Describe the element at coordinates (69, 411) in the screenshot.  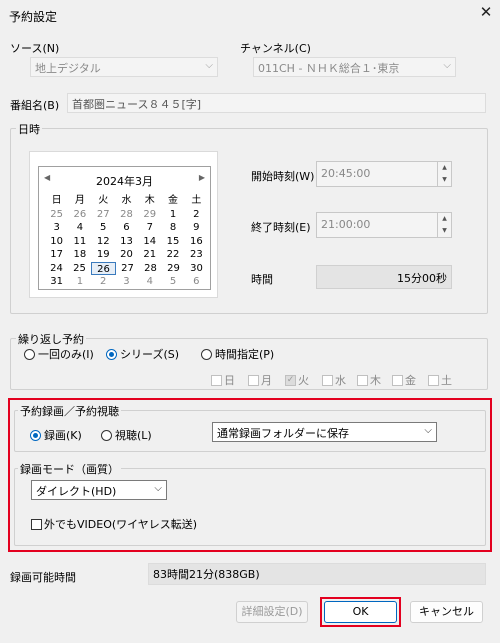
I see `recording-group-label: 予約録画／予約視聴` at that location.